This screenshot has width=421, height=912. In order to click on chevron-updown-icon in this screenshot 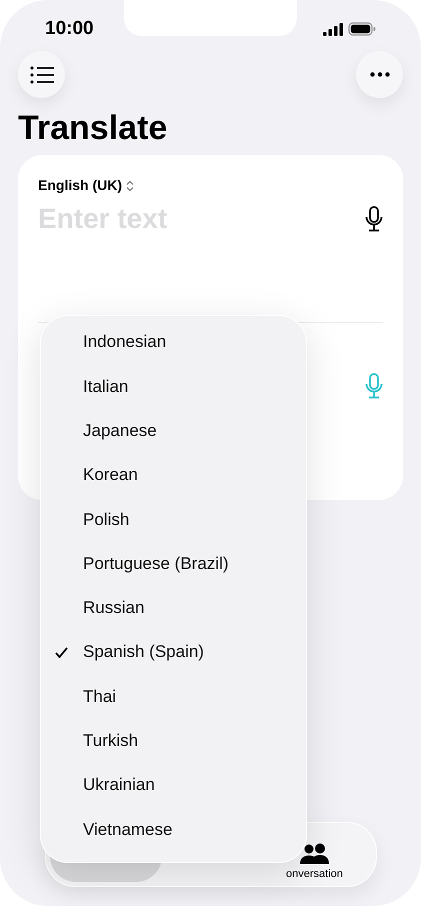, I will do `click(130, 186)`.